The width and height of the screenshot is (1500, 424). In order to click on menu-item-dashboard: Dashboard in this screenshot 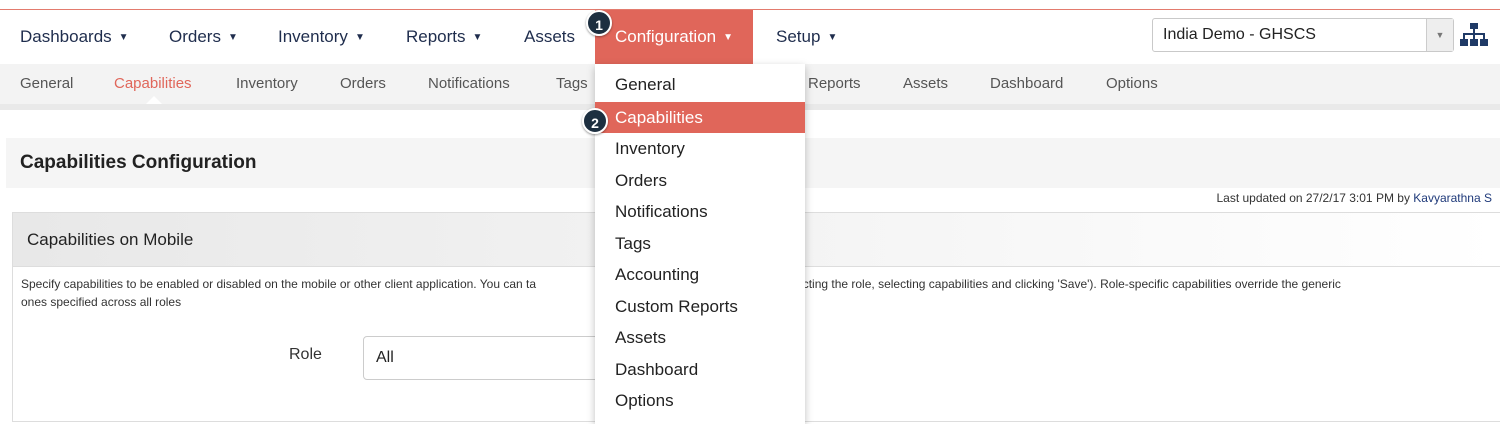, I will do `click(700, 369)`.